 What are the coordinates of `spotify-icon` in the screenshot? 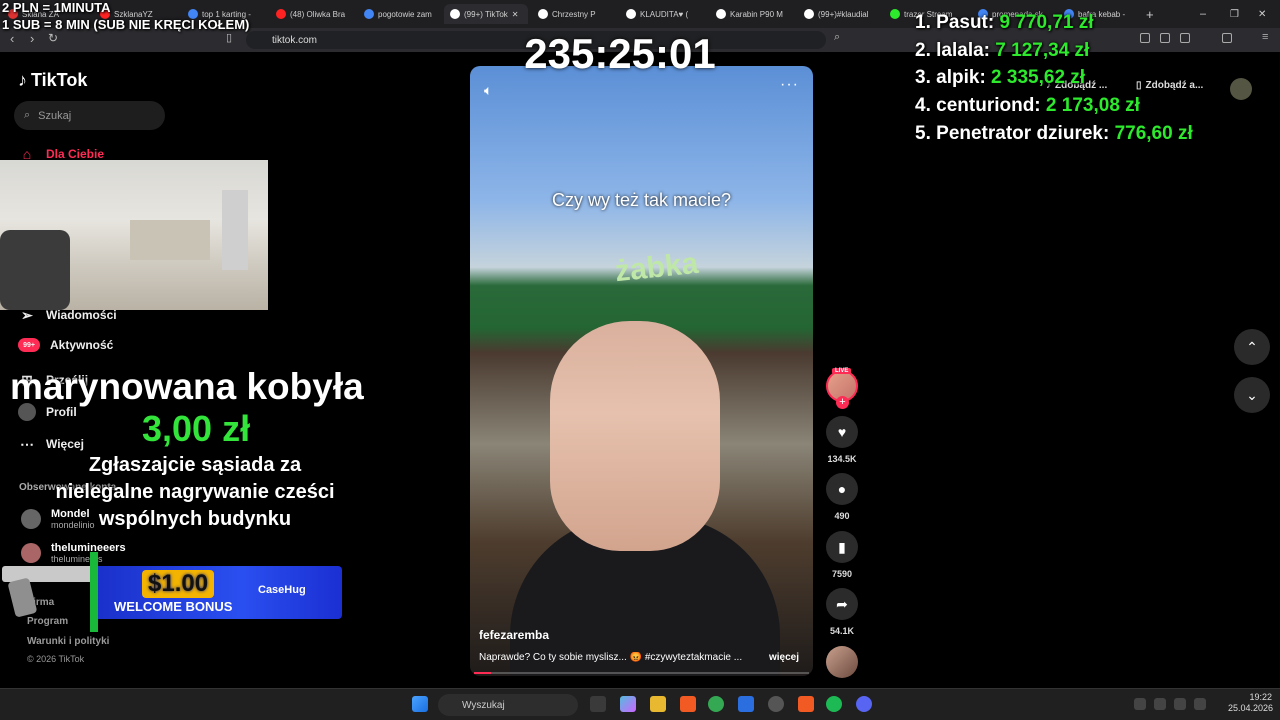 It's located at (834, 704).